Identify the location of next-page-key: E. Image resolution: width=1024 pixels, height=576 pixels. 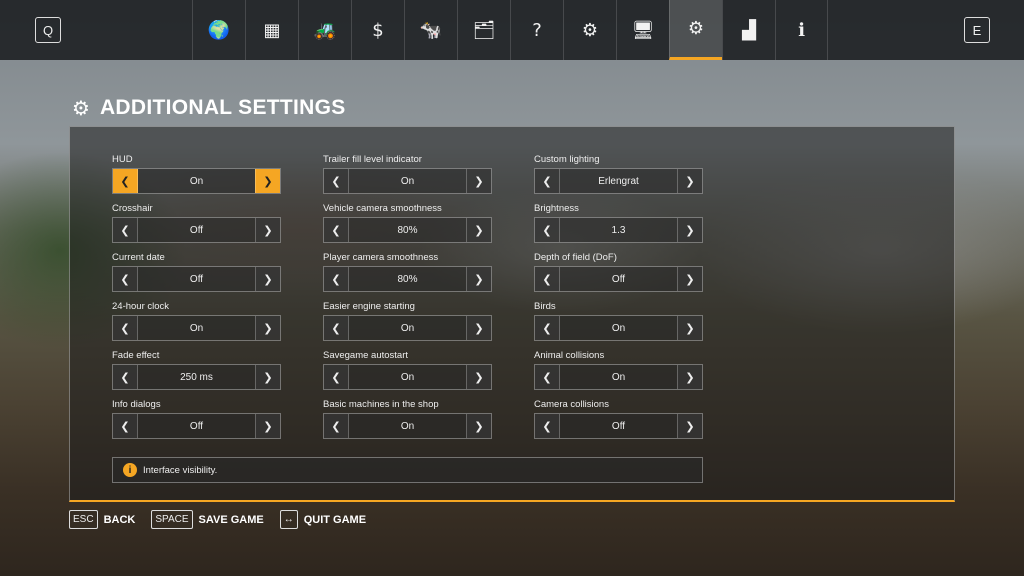
(977, 30).